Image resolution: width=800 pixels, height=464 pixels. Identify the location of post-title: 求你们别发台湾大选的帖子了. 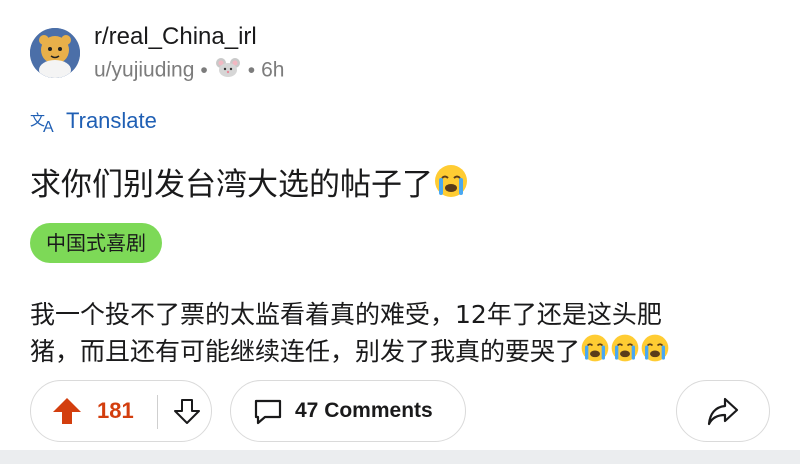
(249, 186).